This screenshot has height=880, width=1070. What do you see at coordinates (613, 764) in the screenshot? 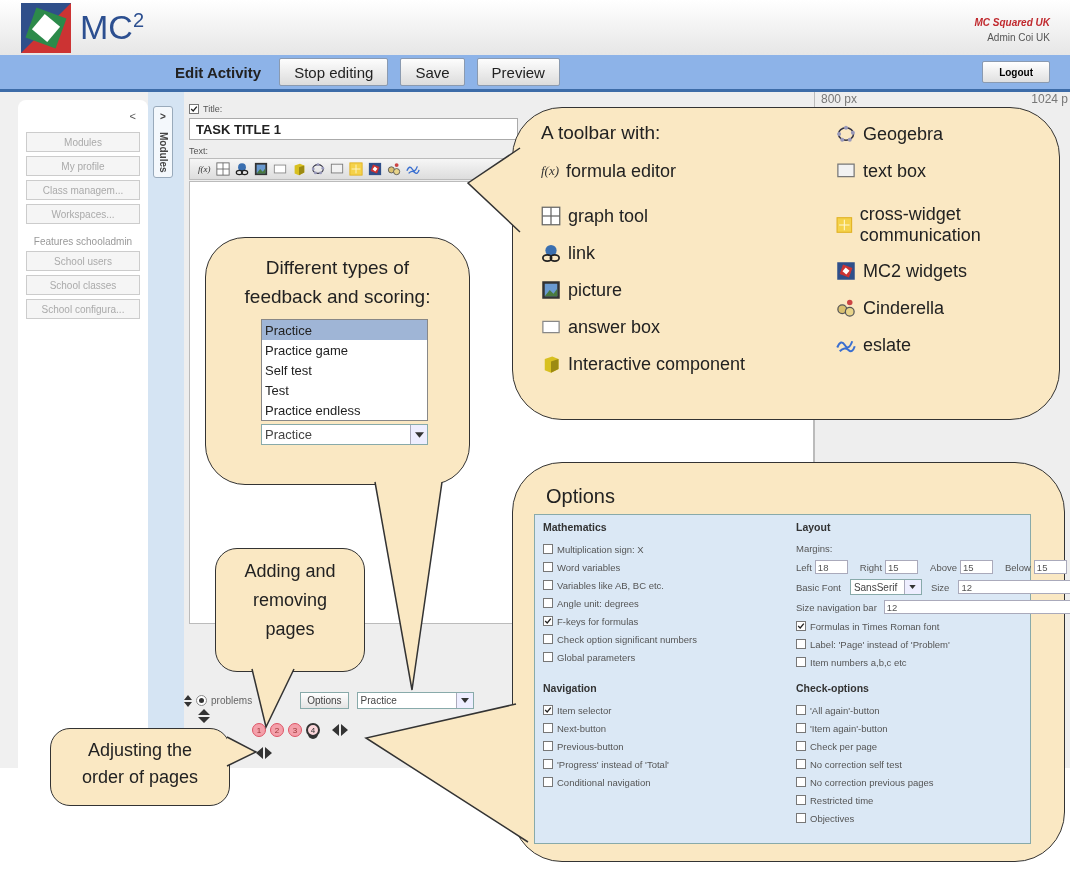
I see `option-label: 'Progress' instead of 'Total'` at bounding box center [613, 764].